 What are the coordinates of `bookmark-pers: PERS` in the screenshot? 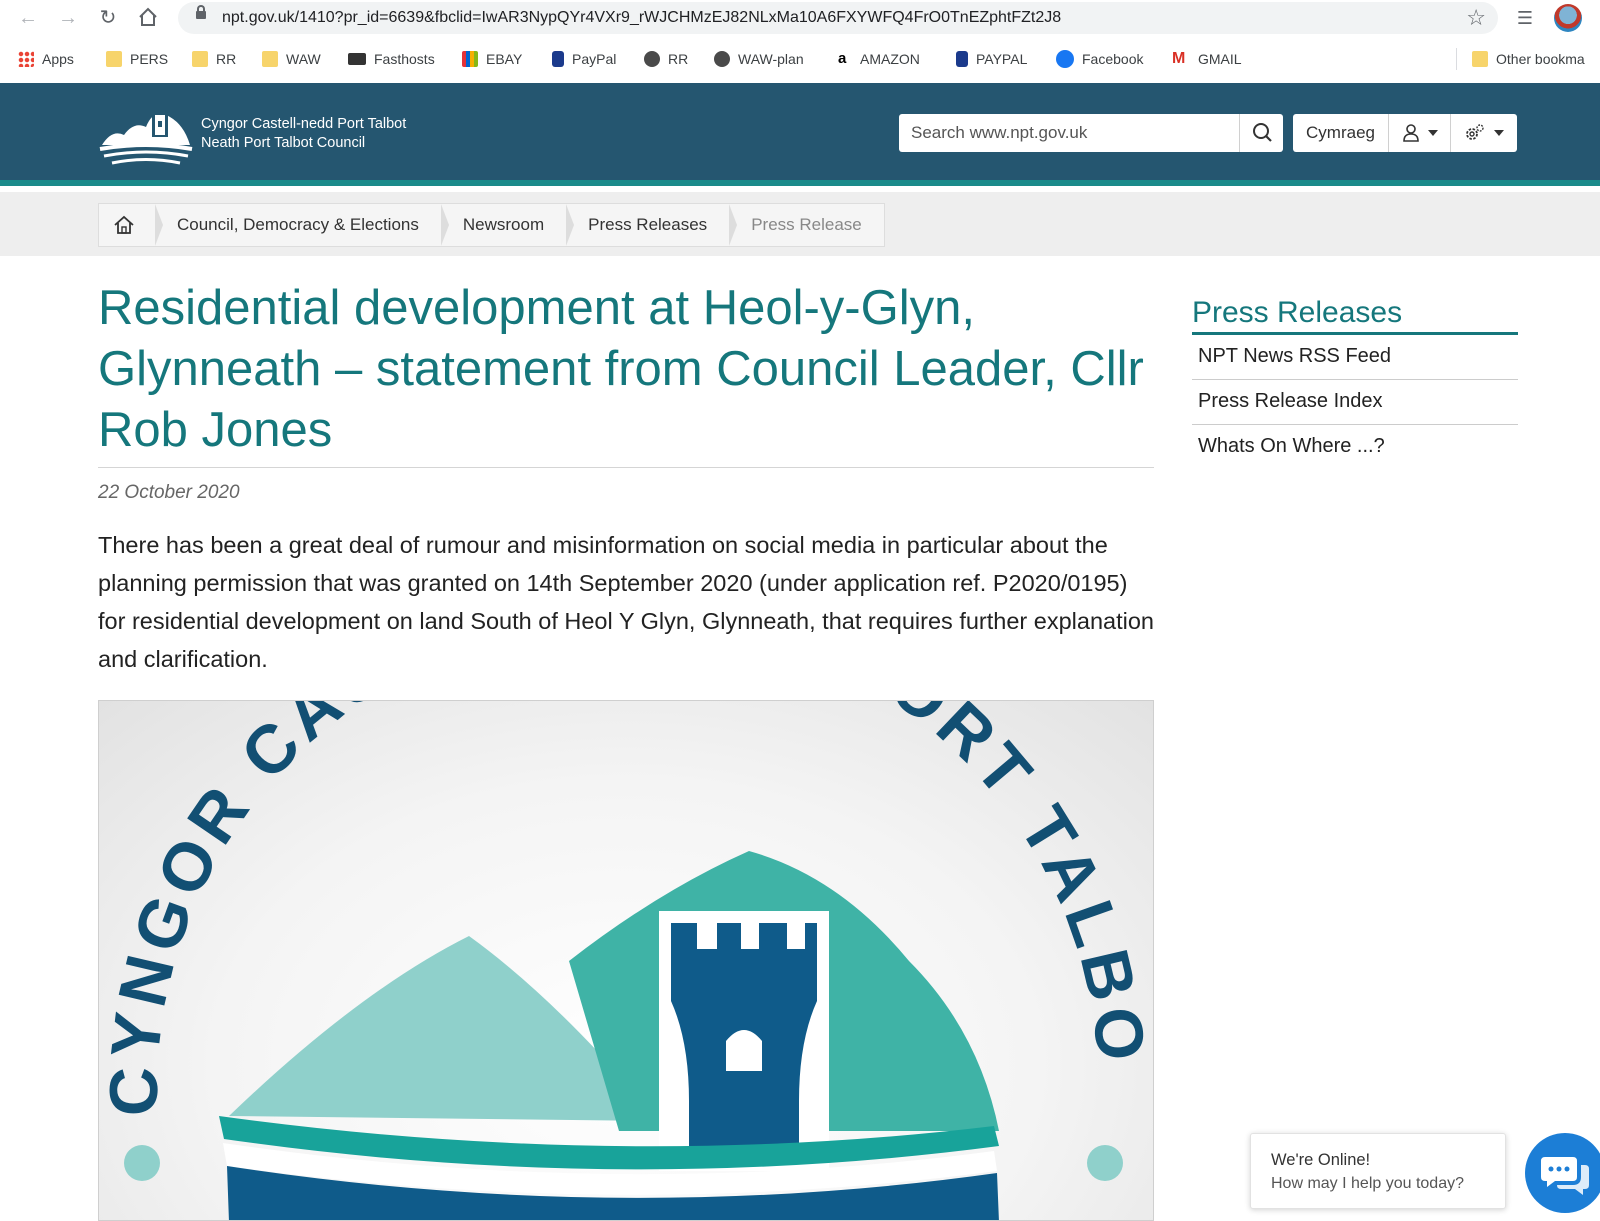 It's located at (137, 59).